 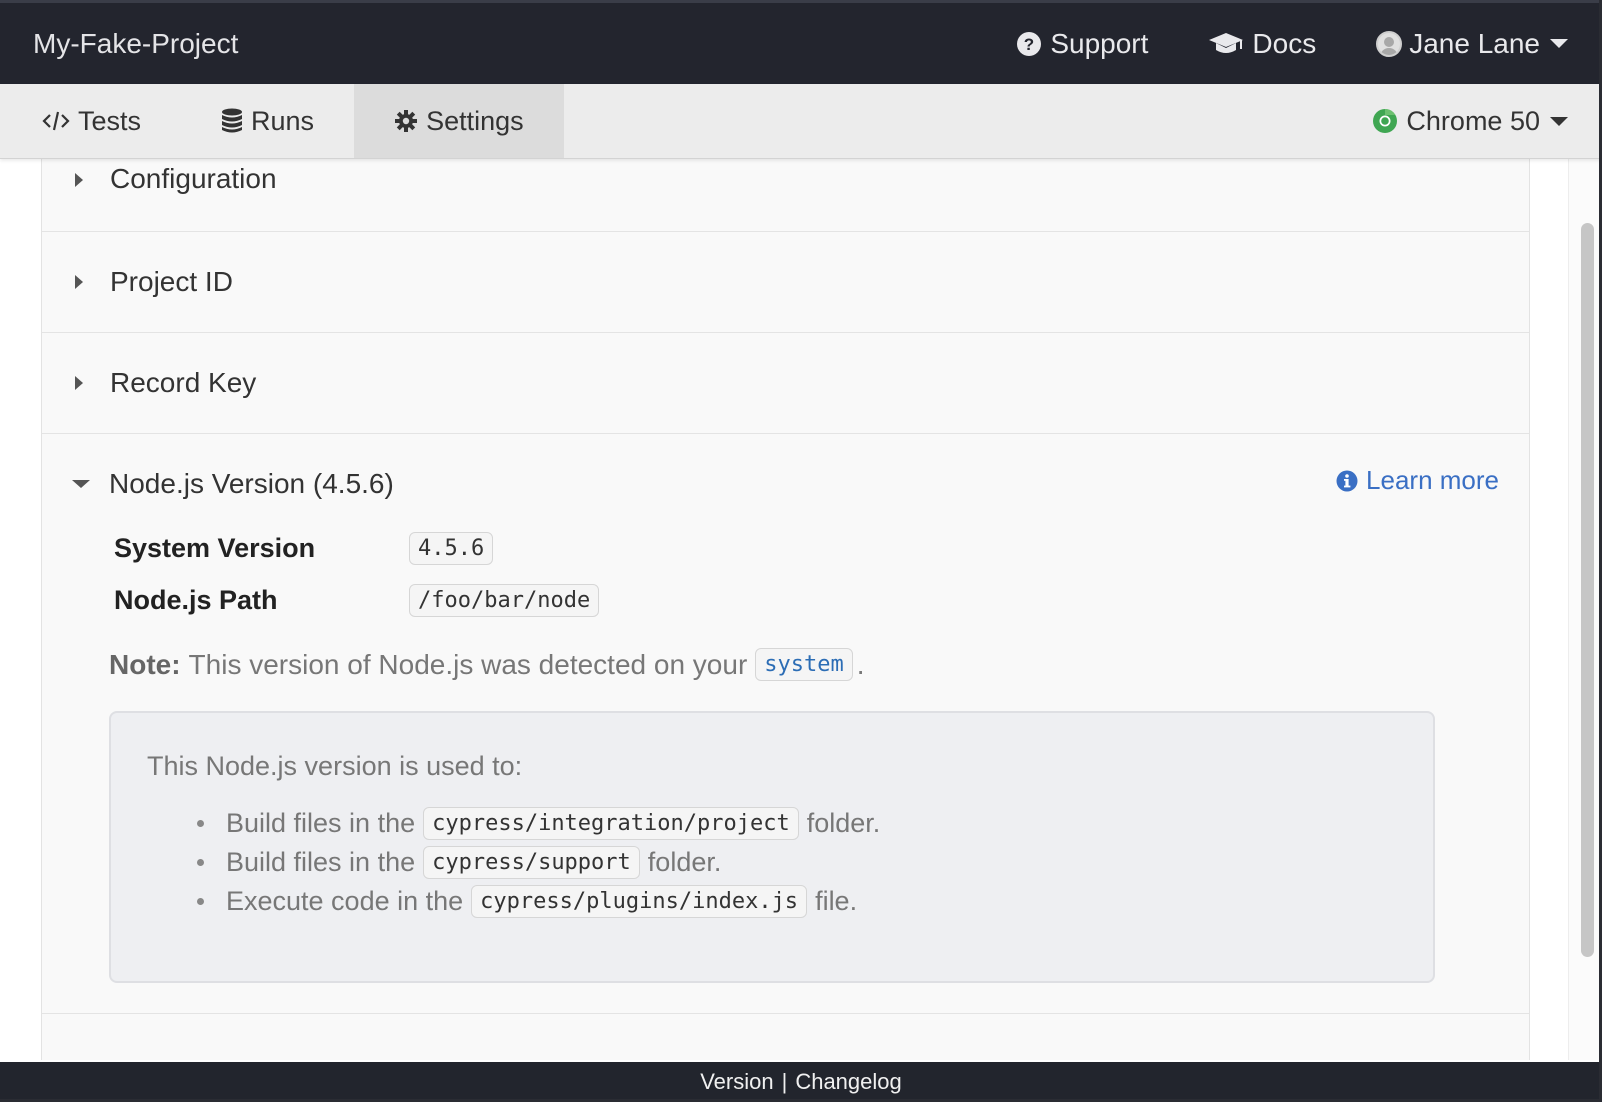 What do you see at coordinates (531, 862) in the screenshot?
I see `list-item-code: cypress/support` at bounding box center [531, 862].